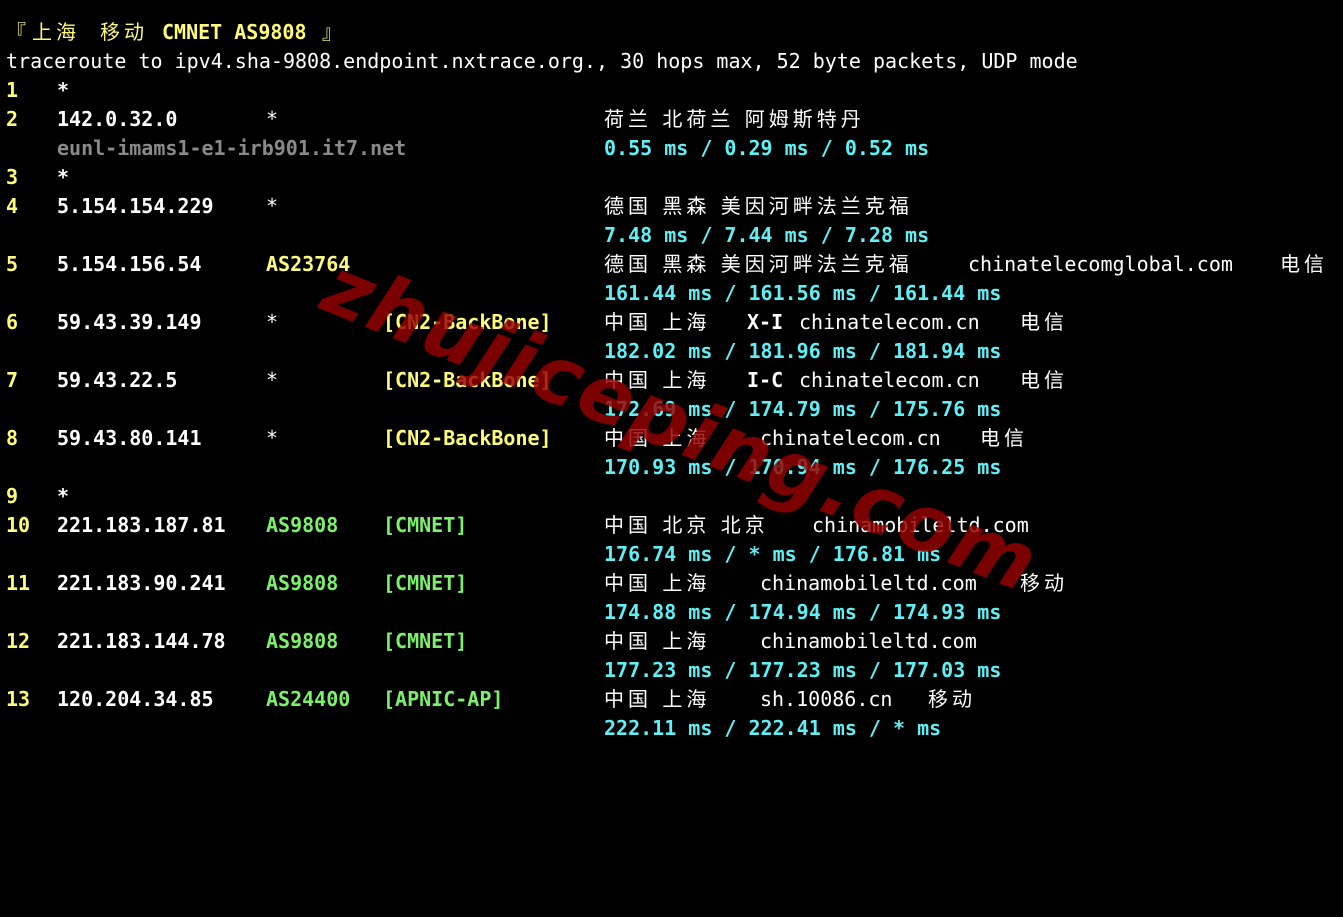 The width and height of the screenshot is (1343, 917). I want to click on hop-ip: 142.0.32.0, so click(117, 119).